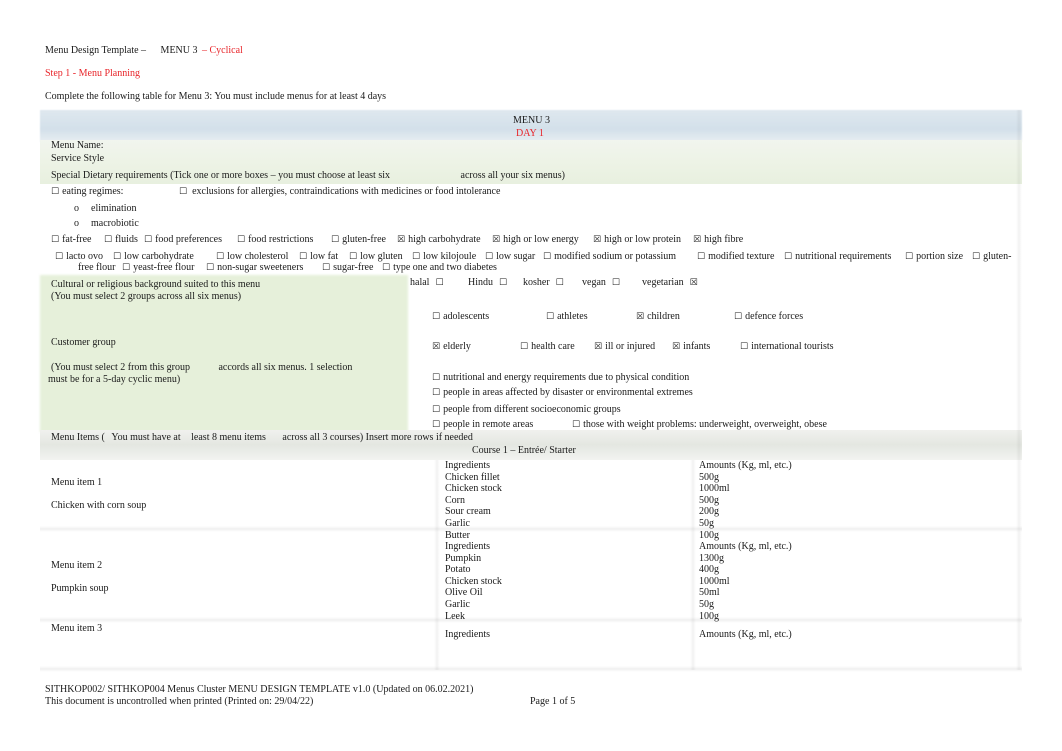  Describe the element at coordinates (437, 565) in the screenshot. I see `column-divider` at that location.